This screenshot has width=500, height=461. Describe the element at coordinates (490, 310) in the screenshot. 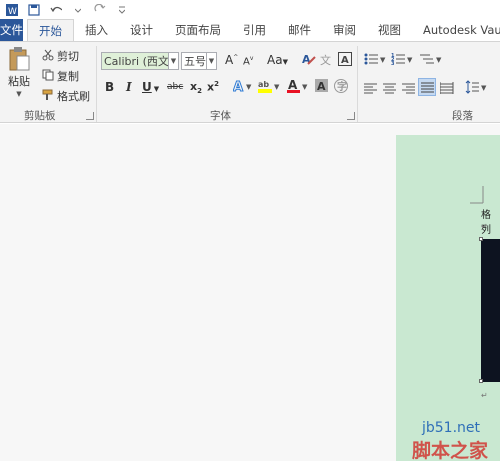

I see `inserted-image` at that location.